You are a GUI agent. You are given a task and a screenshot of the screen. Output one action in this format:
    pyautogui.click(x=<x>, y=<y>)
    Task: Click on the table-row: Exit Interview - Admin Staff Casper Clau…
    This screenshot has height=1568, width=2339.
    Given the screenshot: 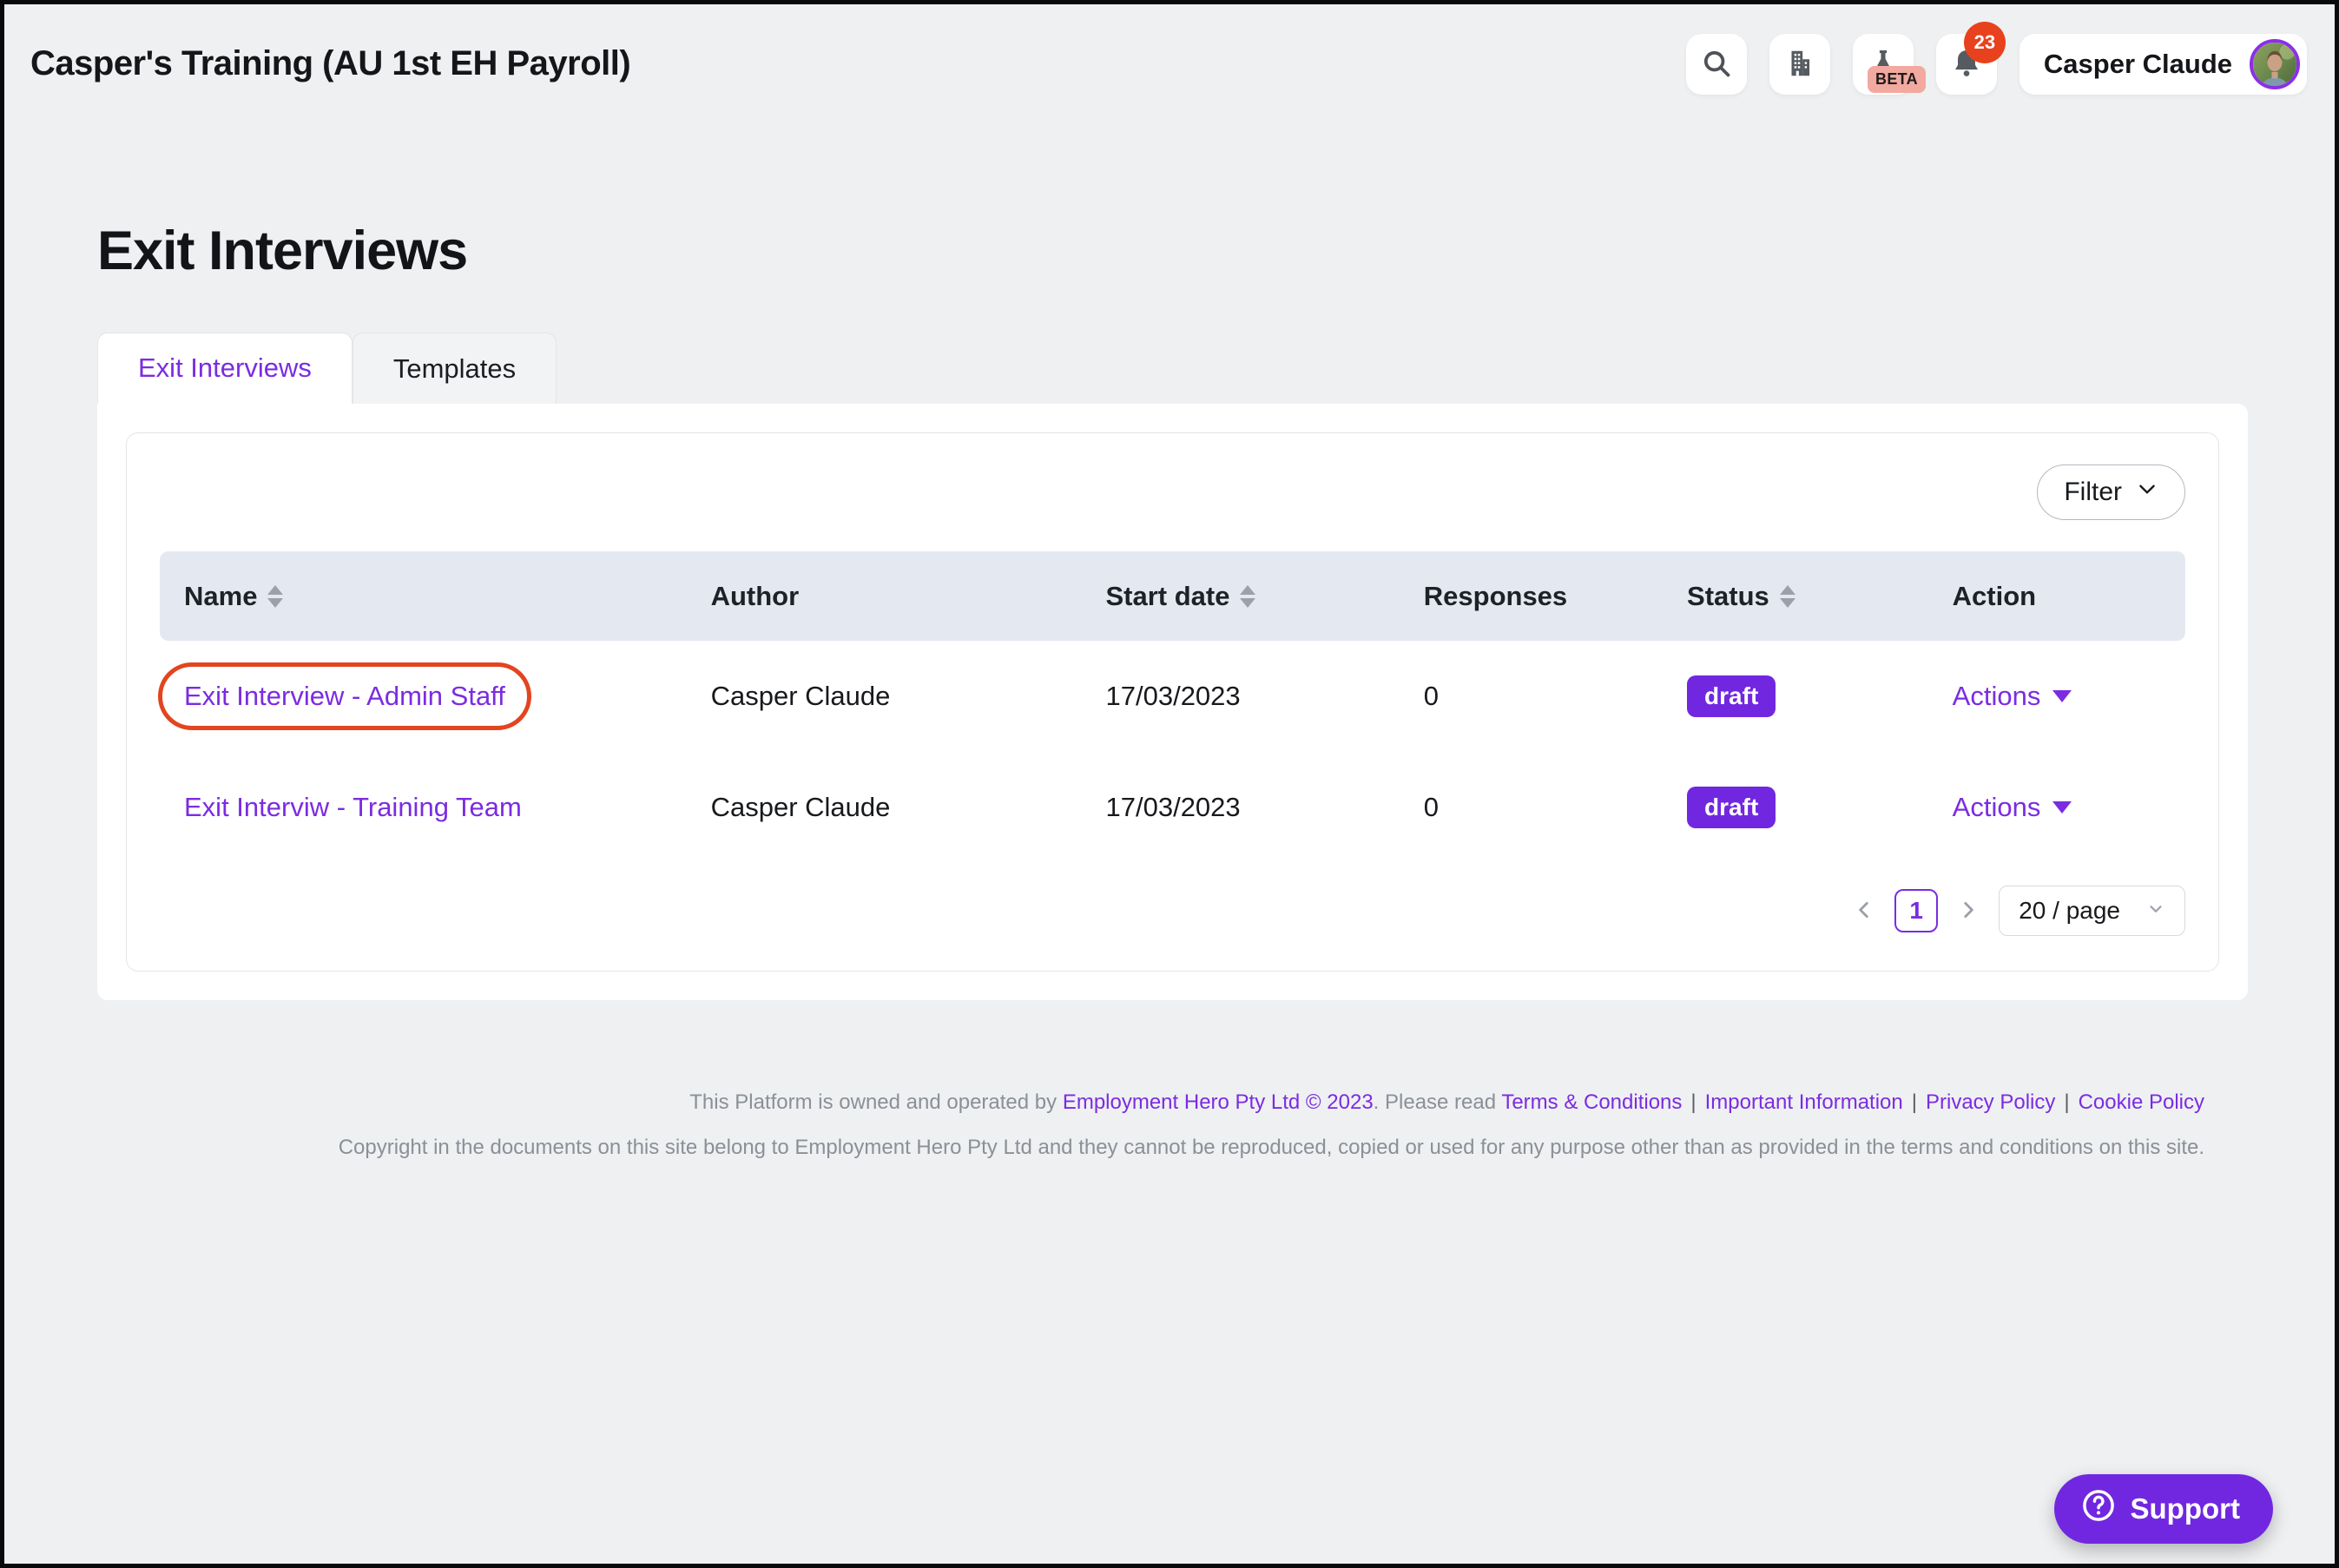 What is the action you would take?
    pyautogui.click(x=1171, y=696)
    